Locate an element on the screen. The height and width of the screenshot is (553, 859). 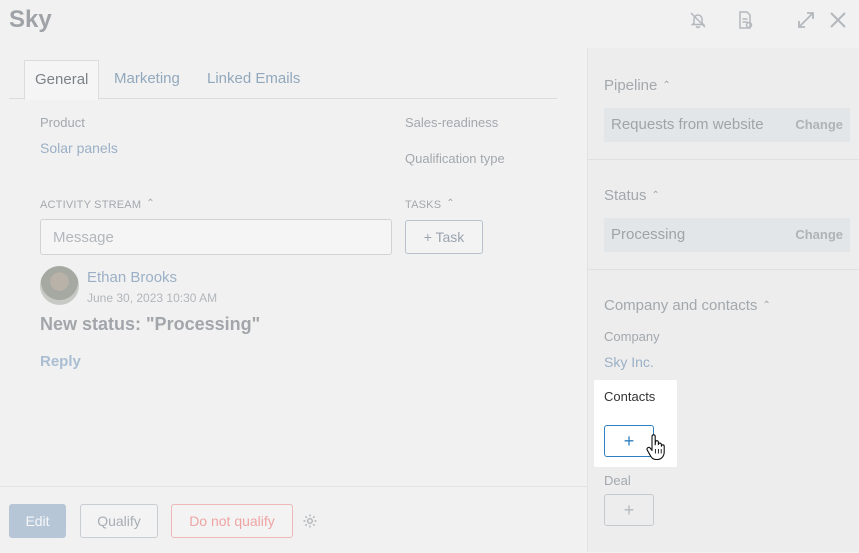
reply-link: Reply is located at coordinates (60, 361).